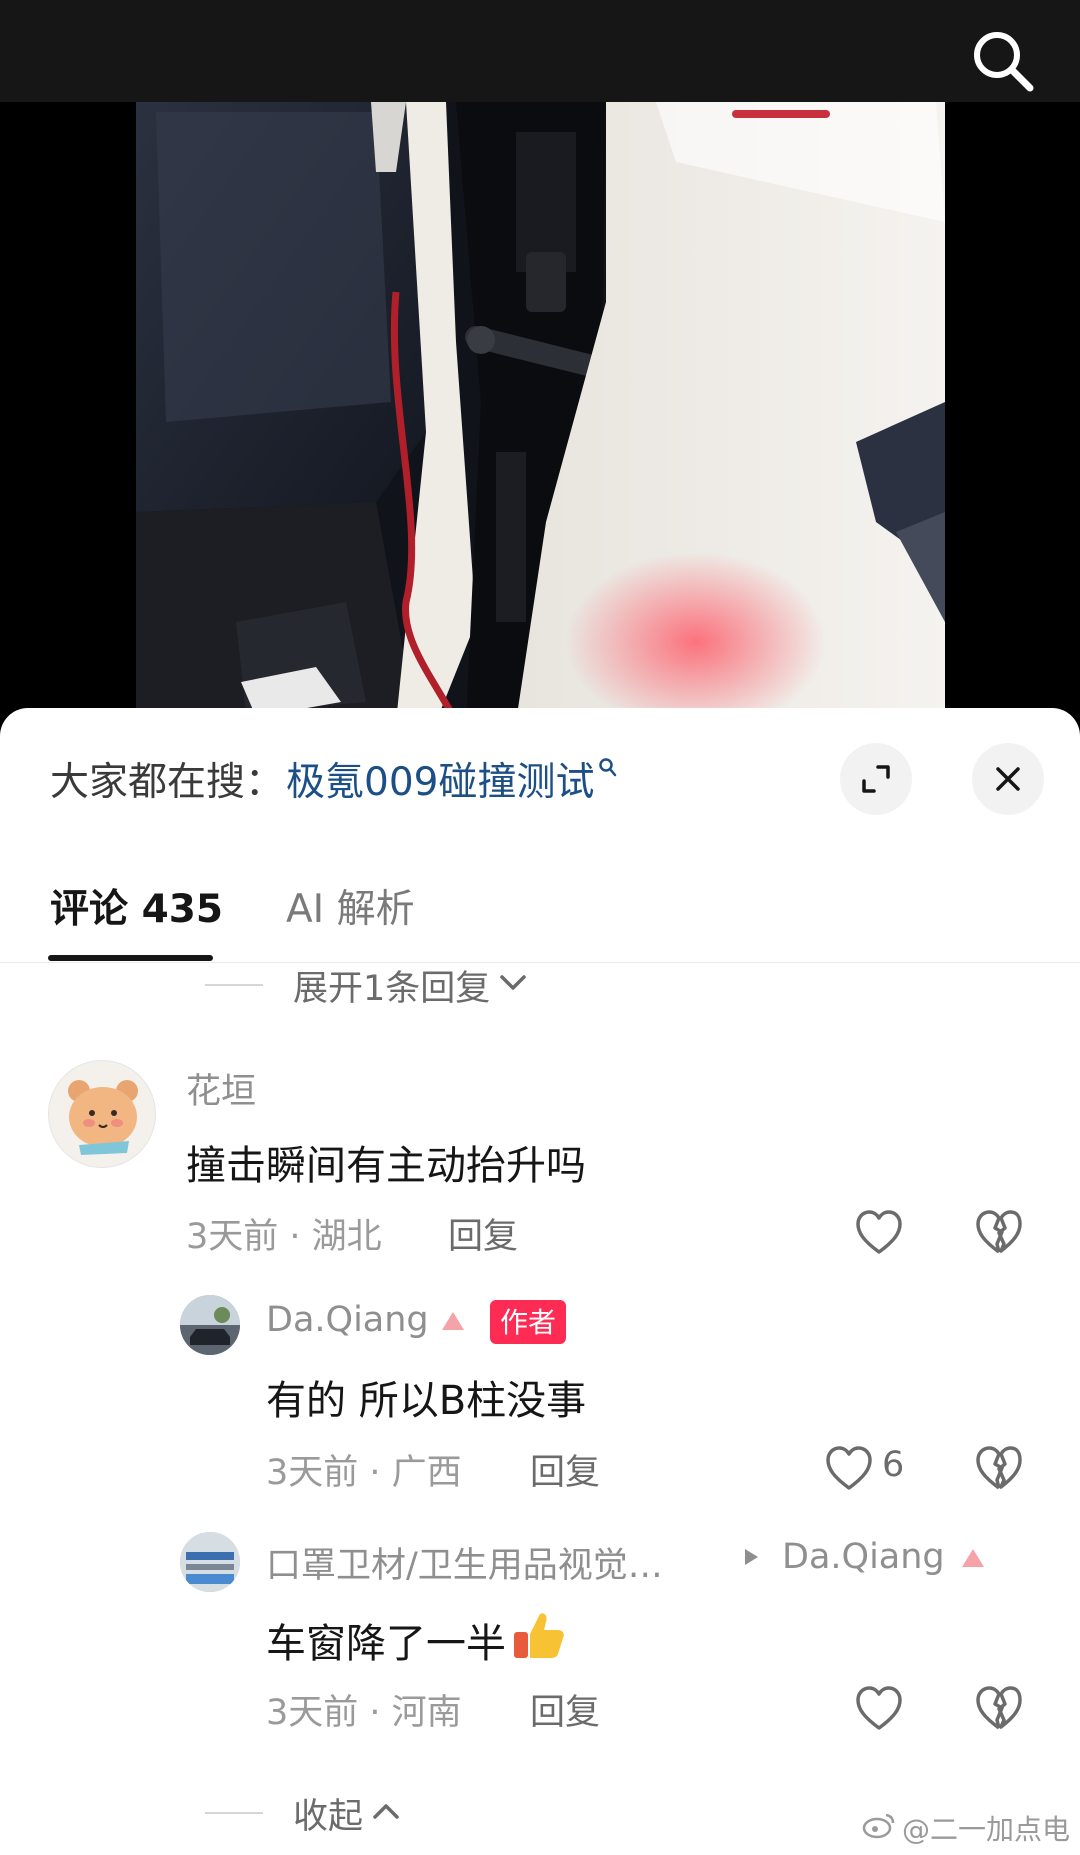  Describe the element at coordinates (347, 1320) in the screenshot. I see `comment-username: Da.Qiang` at that location.